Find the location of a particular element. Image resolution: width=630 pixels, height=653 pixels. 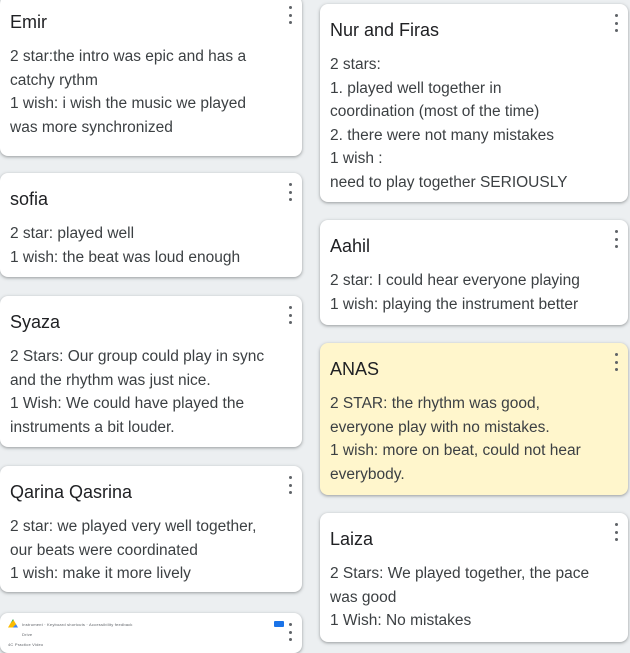

post-text-line: 2 star: we played very well together, is located at coordinates (133, 526).